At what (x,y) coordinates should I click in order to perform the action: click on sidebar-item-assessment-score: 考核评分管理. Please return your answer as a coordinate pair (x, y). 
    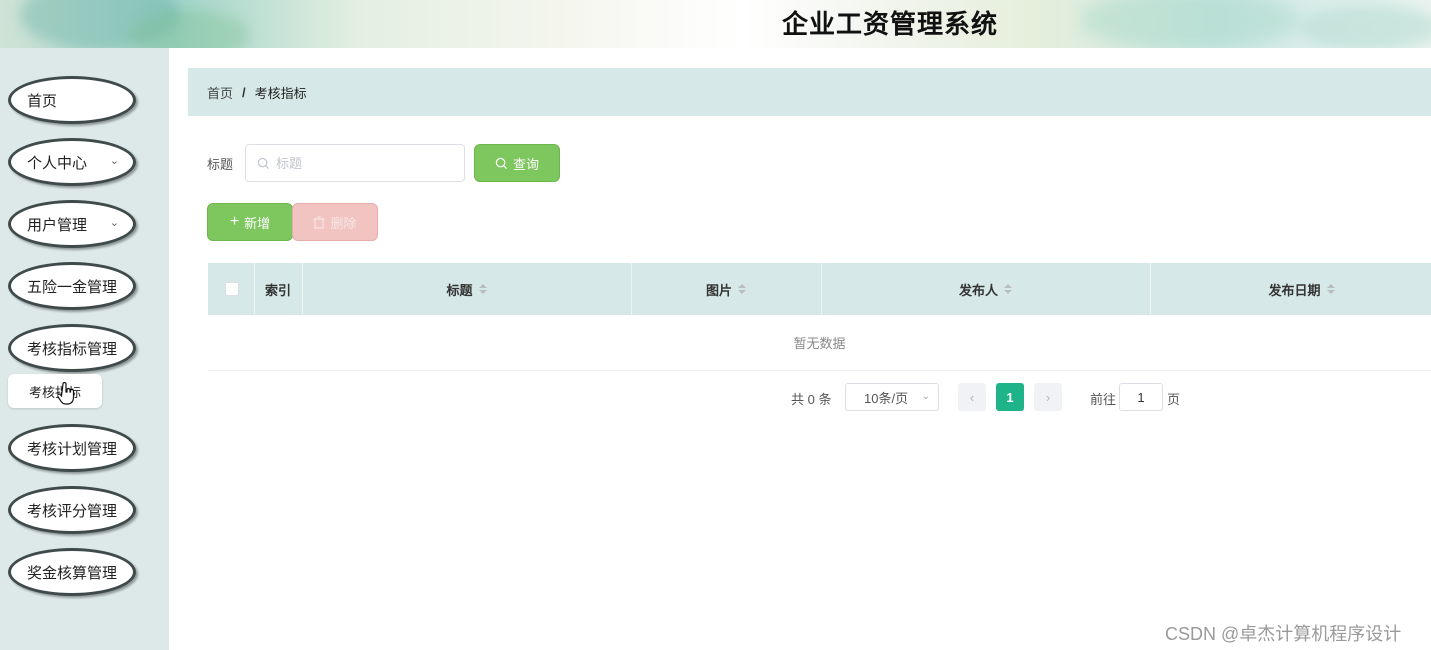
    Looking at the image, I should click on (72, 510).